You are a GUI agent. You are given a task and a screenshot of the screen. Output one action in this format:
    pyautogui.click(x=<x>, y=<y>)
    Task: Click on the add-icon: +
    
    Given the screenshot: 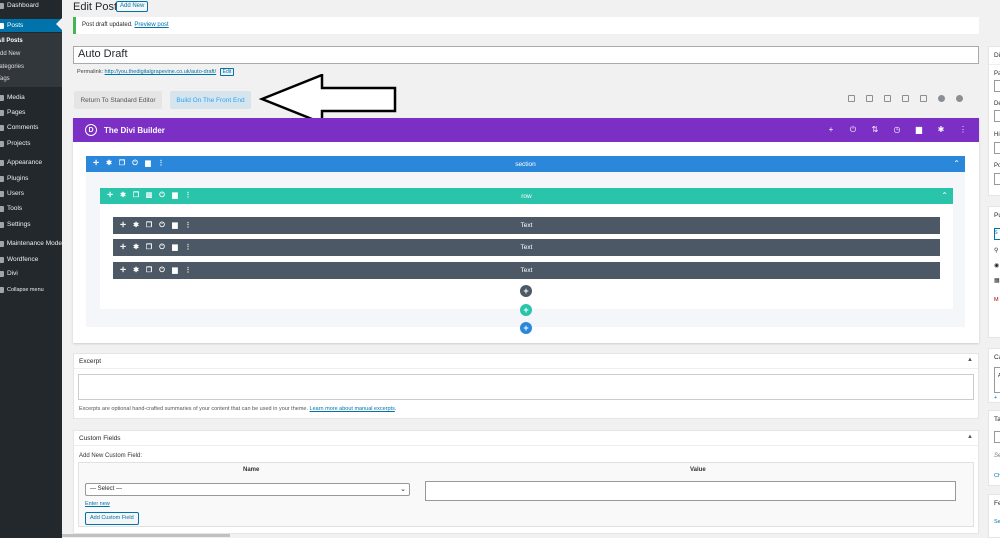 What is the action you would take?
    pyautogui.click(x=831, y=129)
    